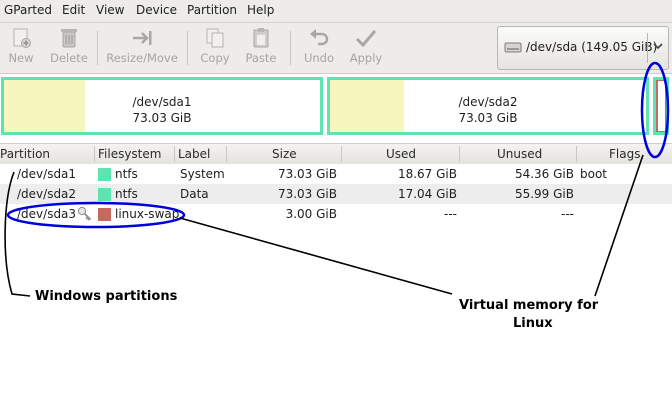 The width and height of the screenshot is (672, 406). I want to click on partition-map-sda3, so click(661, 106).